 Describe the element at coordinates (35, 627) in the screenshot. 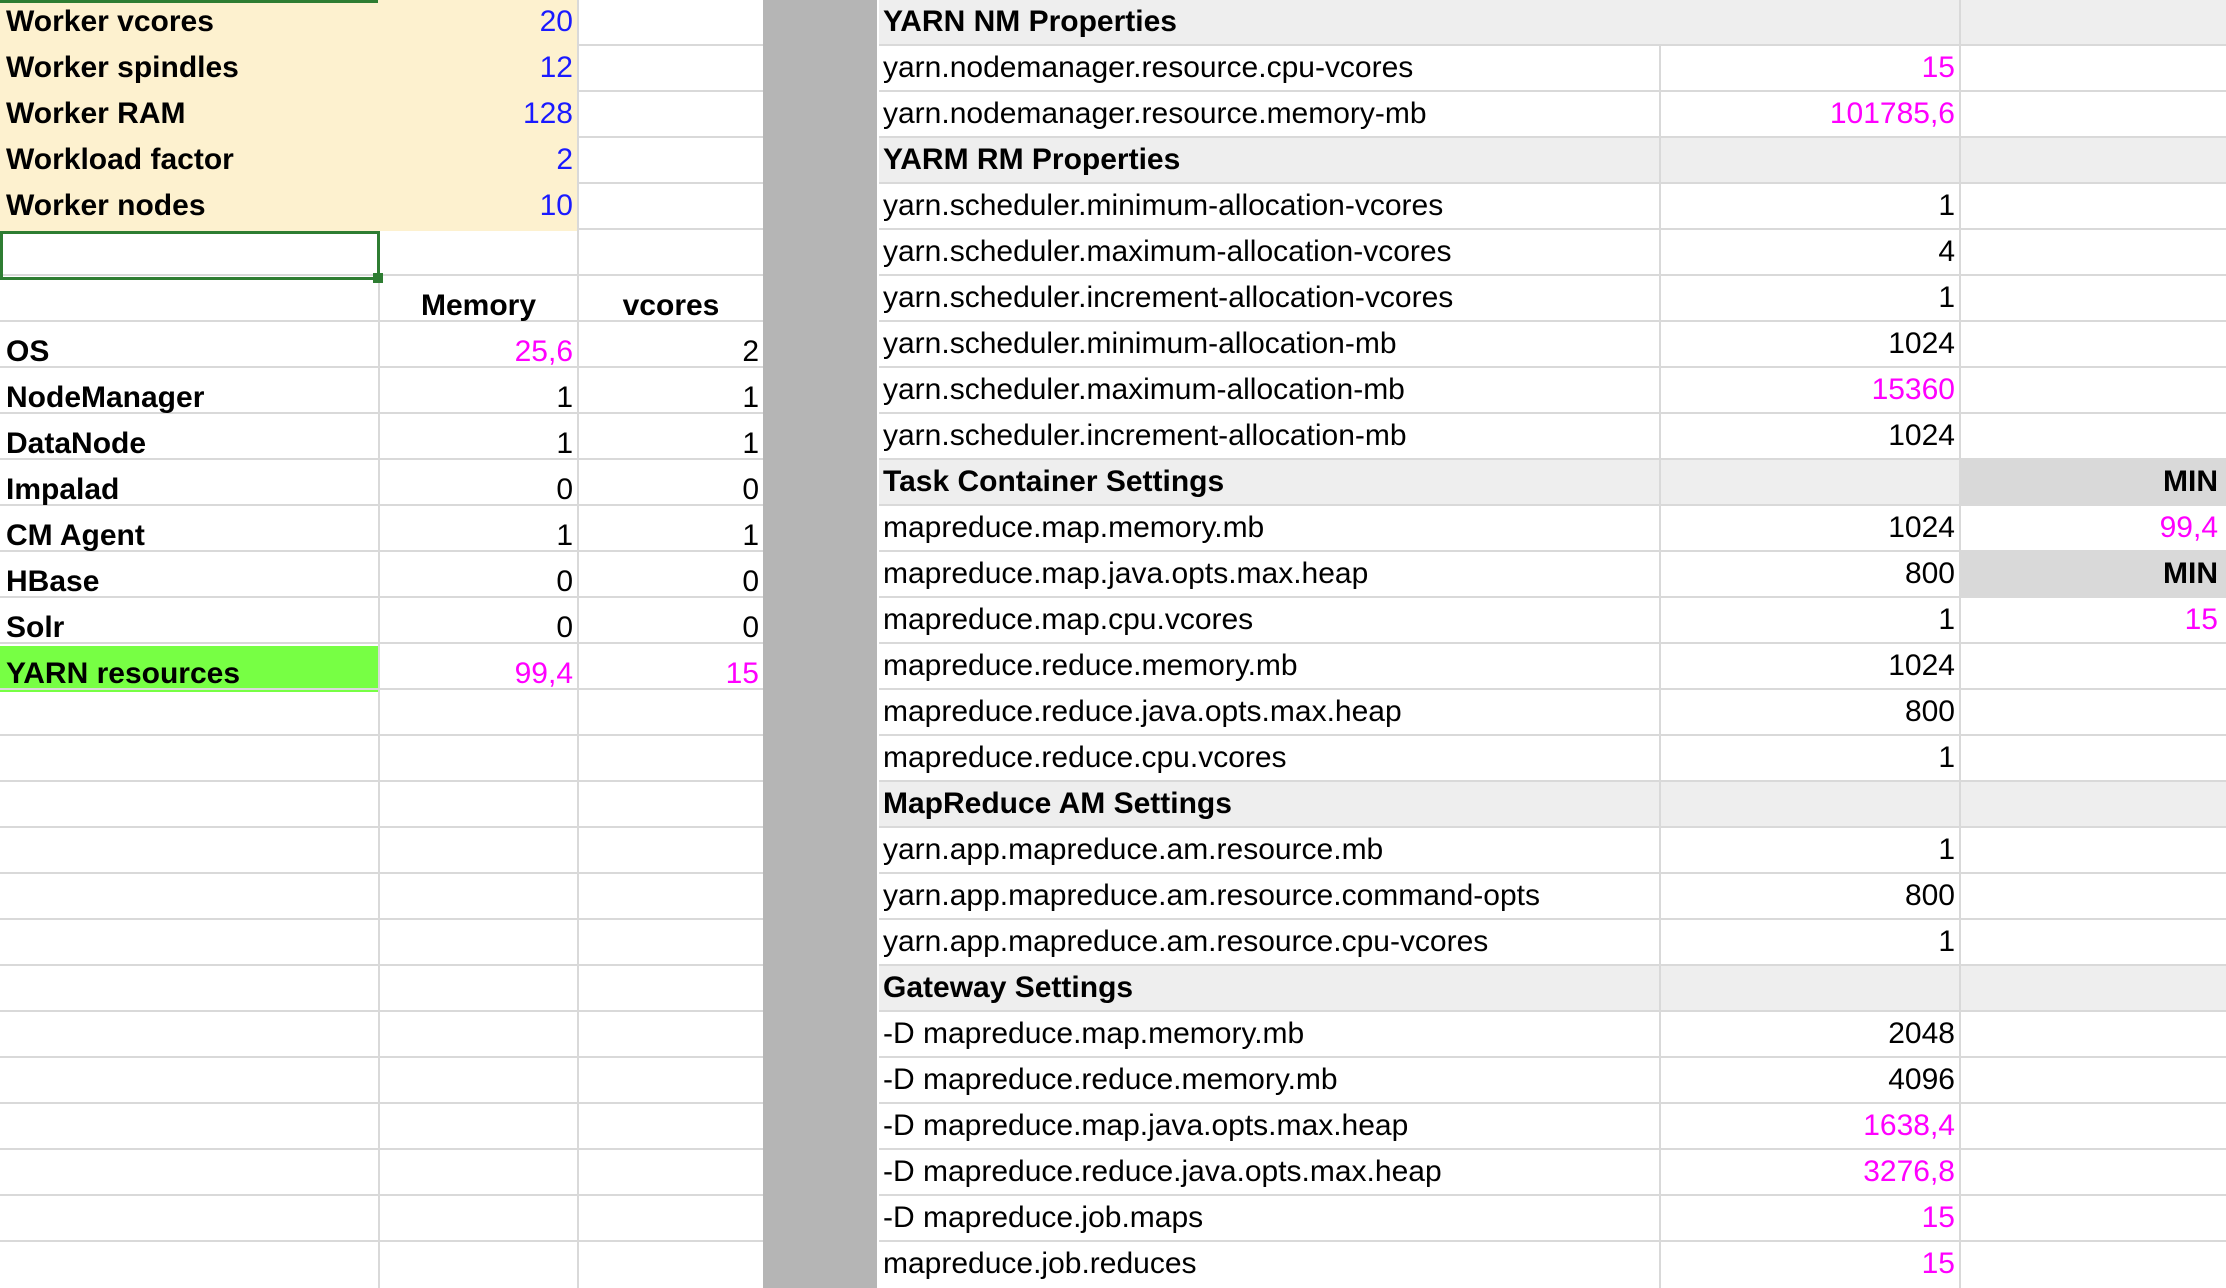

I see `resource-label: Solr` at that location.